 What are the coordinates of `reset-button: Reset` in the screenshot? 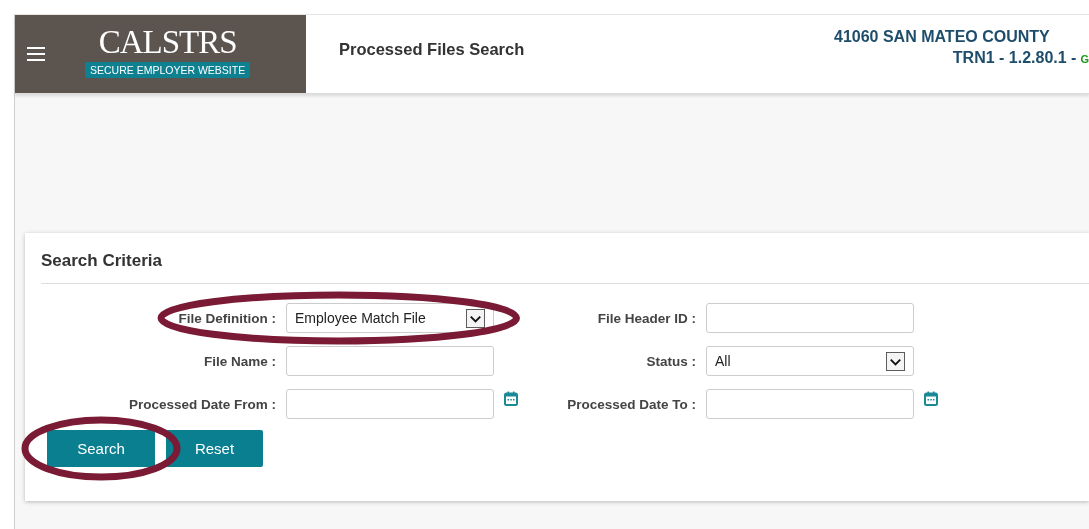 It's located at (214, 448).